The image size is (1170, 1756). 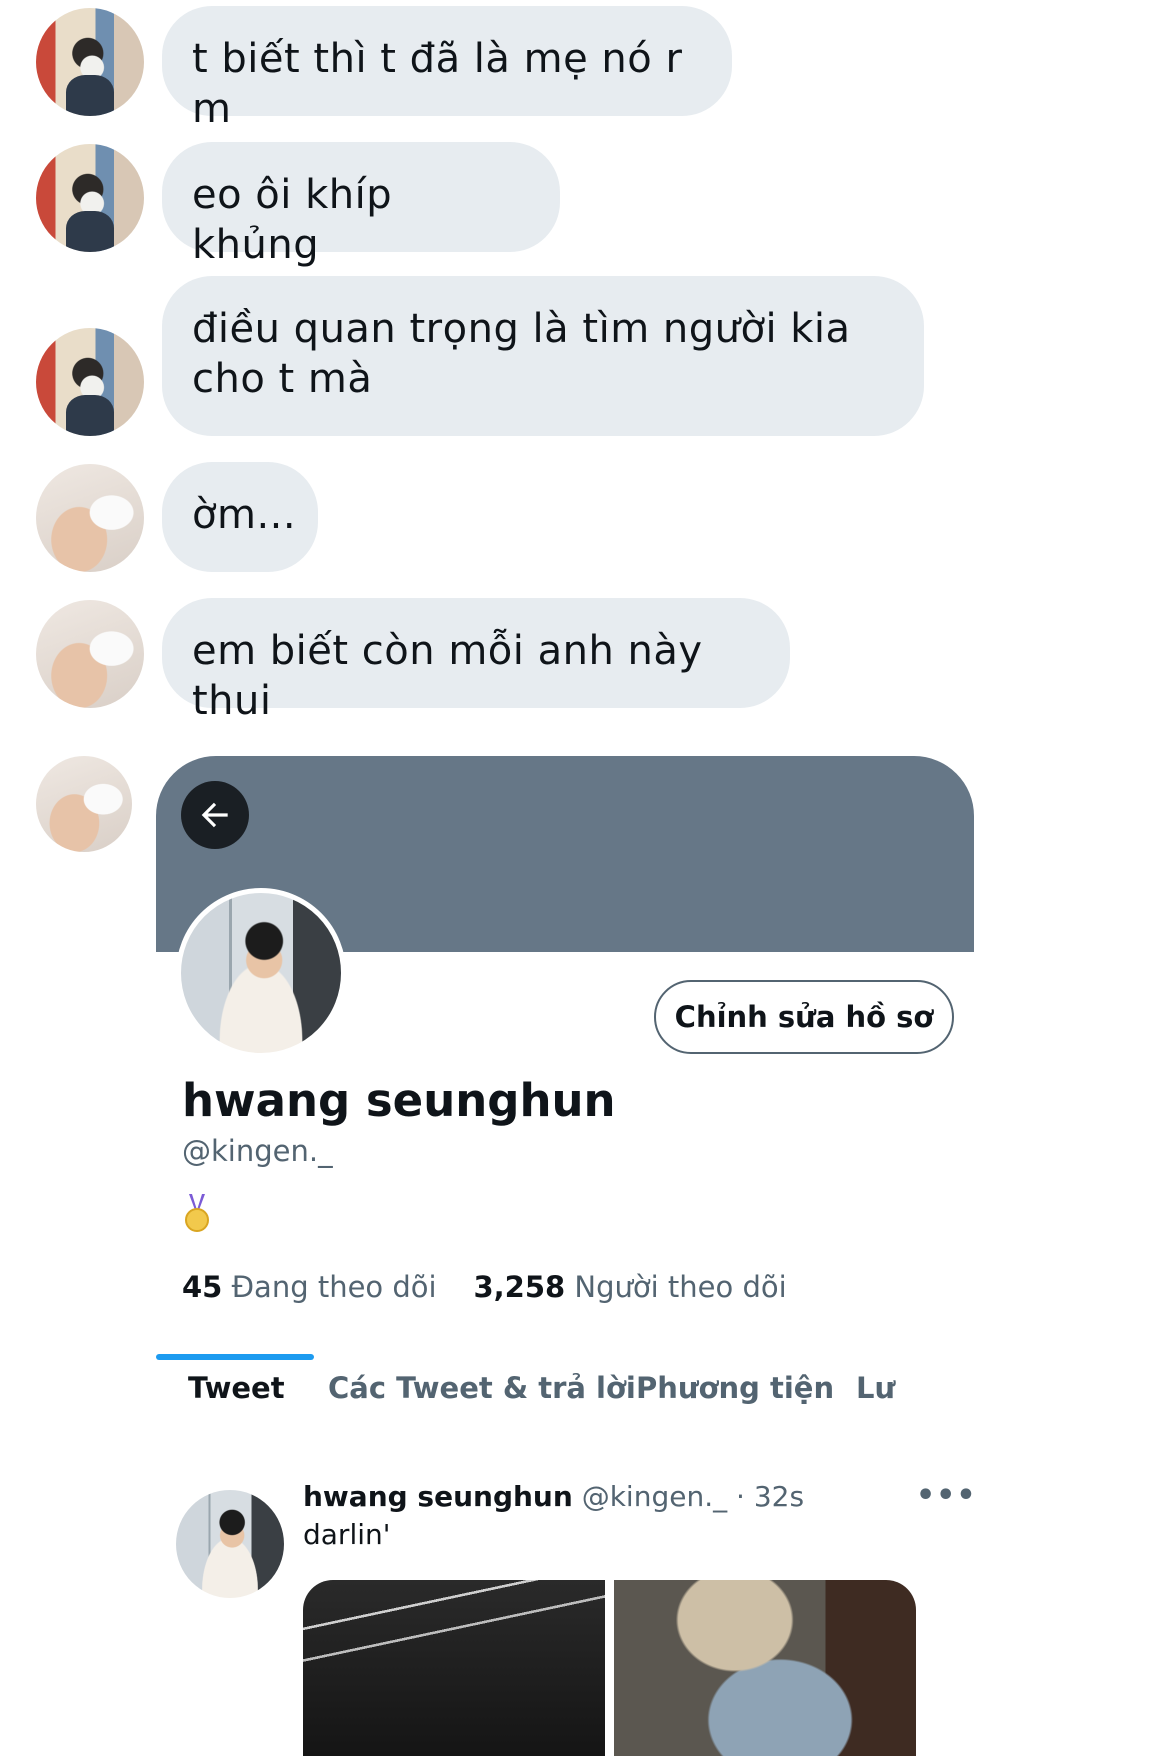 What do you see at coordinates (945, 1495) in the screenshot?
I see `more-icon: •••` at bounding box center [945, 1495].